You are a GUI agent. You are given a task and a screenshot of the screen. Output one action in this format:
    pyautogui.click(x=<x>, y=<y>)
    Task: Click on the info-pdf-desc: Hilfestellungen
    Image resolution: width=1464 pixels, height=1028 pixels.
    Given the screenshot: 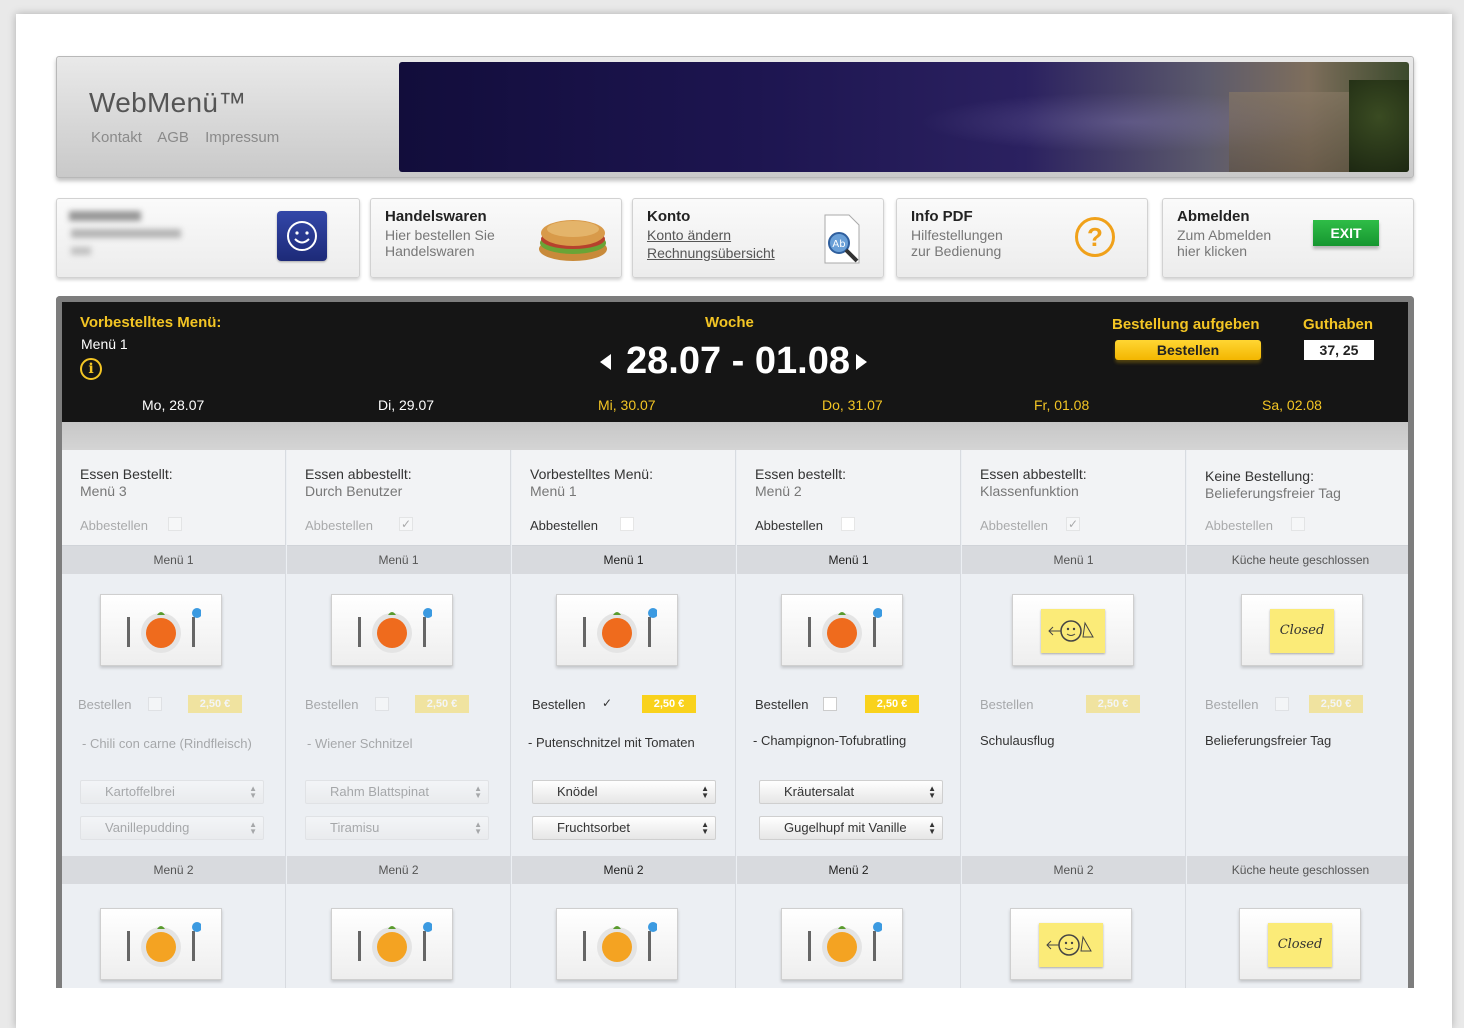 What is the action you would take?
    pyautogui.click(x=957, y=235)
    